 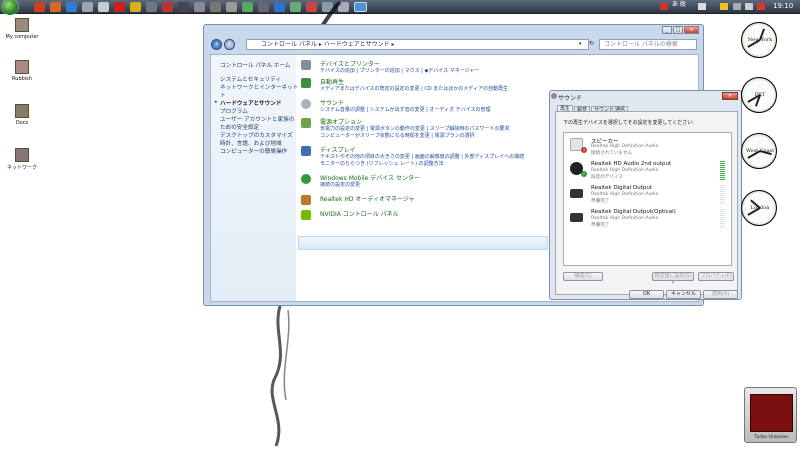 What do you see at coordinates (770, 415) in the screenshot?
I see `turbo-unlocker-gadget: Turbo Unlocker` at bounding box center [770, 415].